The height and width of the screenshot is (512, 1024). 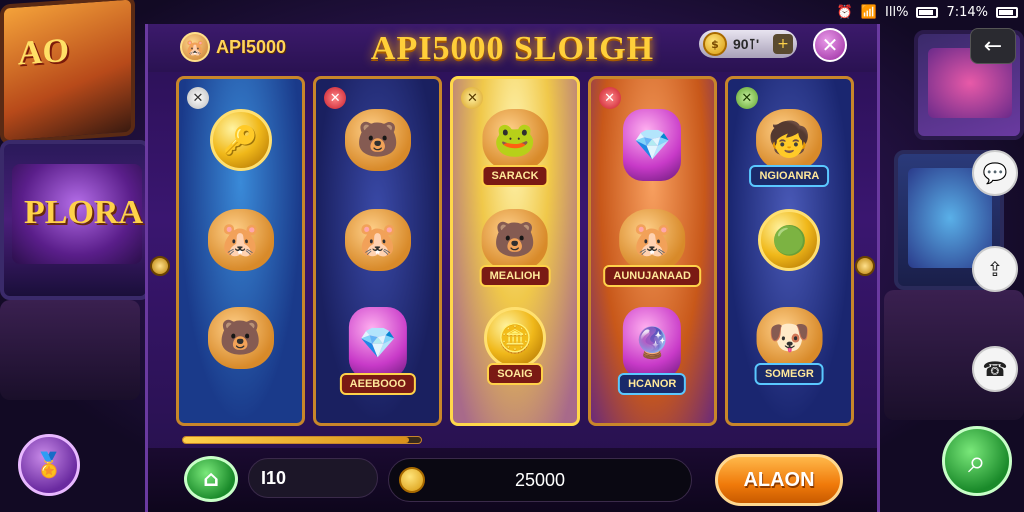 I want to click on back-button: ←, so click(x=993, y=46).